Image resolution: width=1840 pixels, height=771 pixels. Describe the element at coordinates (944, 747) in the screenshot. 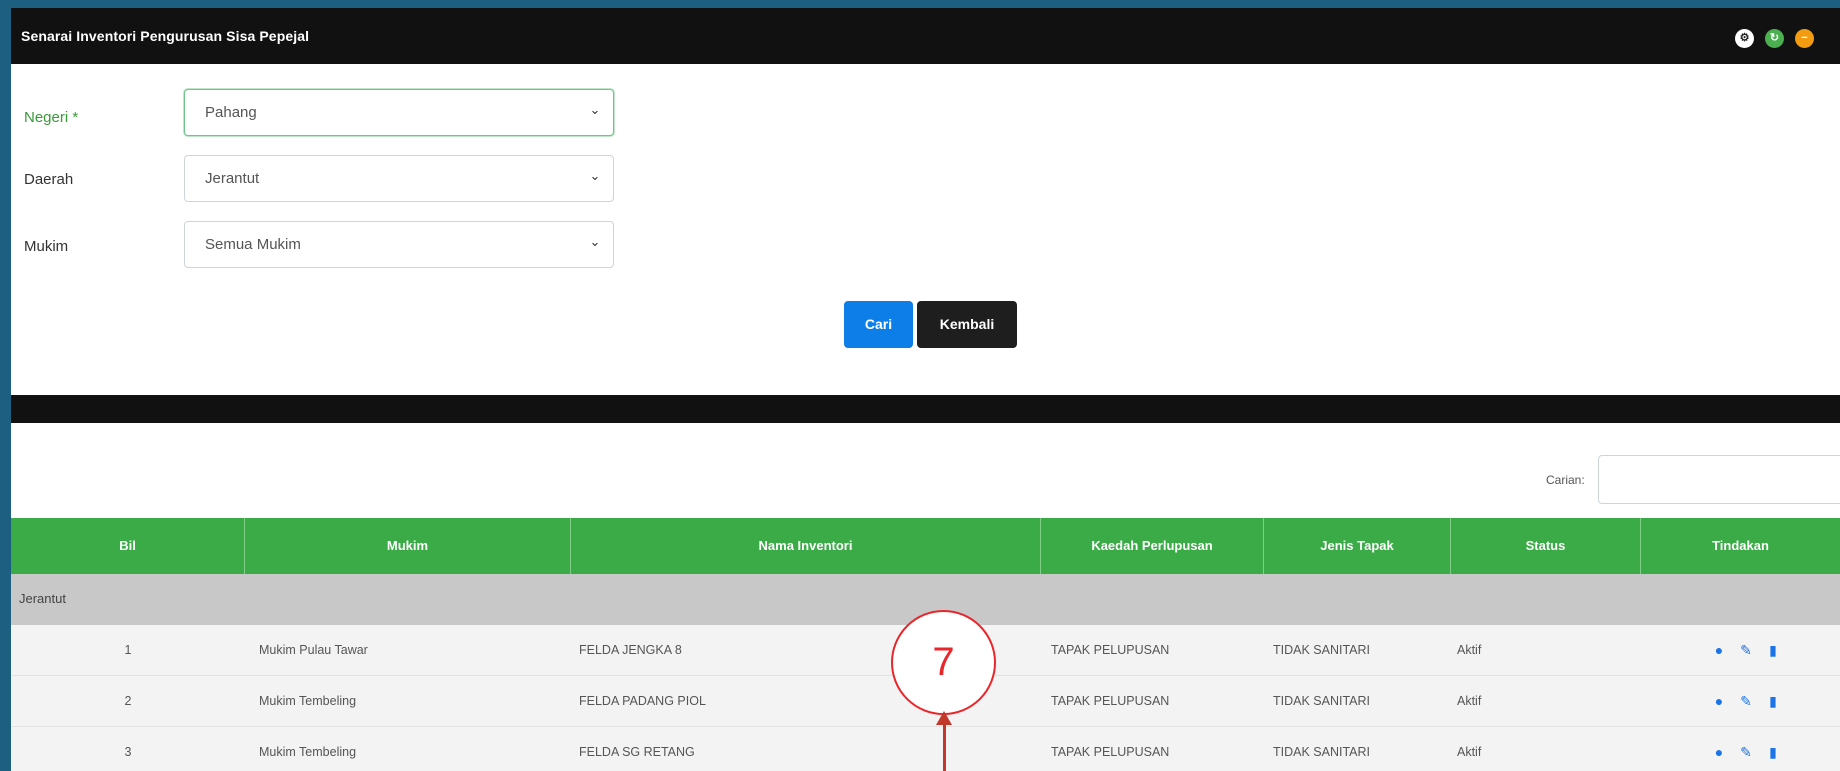

I see `annotation-arrow-line` at that location.